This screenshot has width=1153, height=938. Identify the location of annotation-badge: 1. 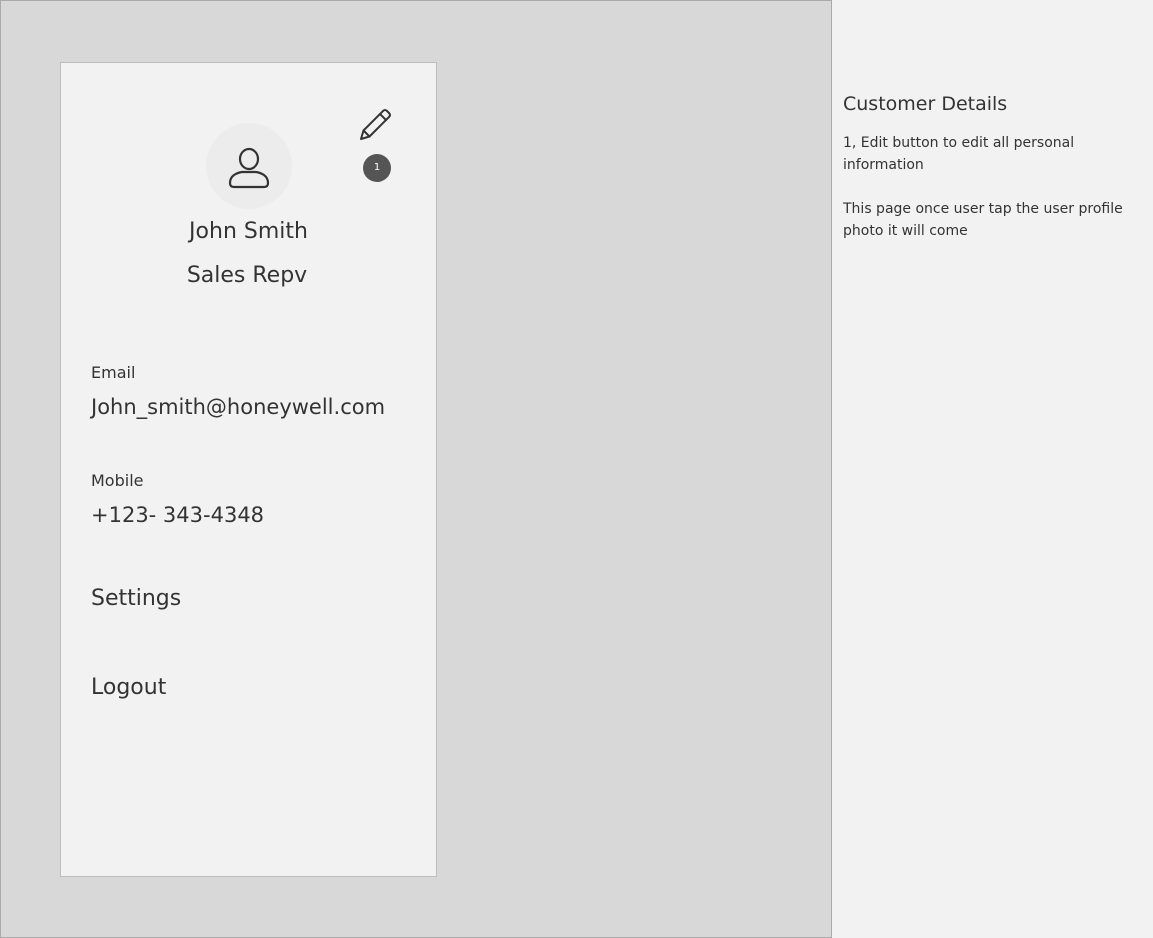
(377, 168).